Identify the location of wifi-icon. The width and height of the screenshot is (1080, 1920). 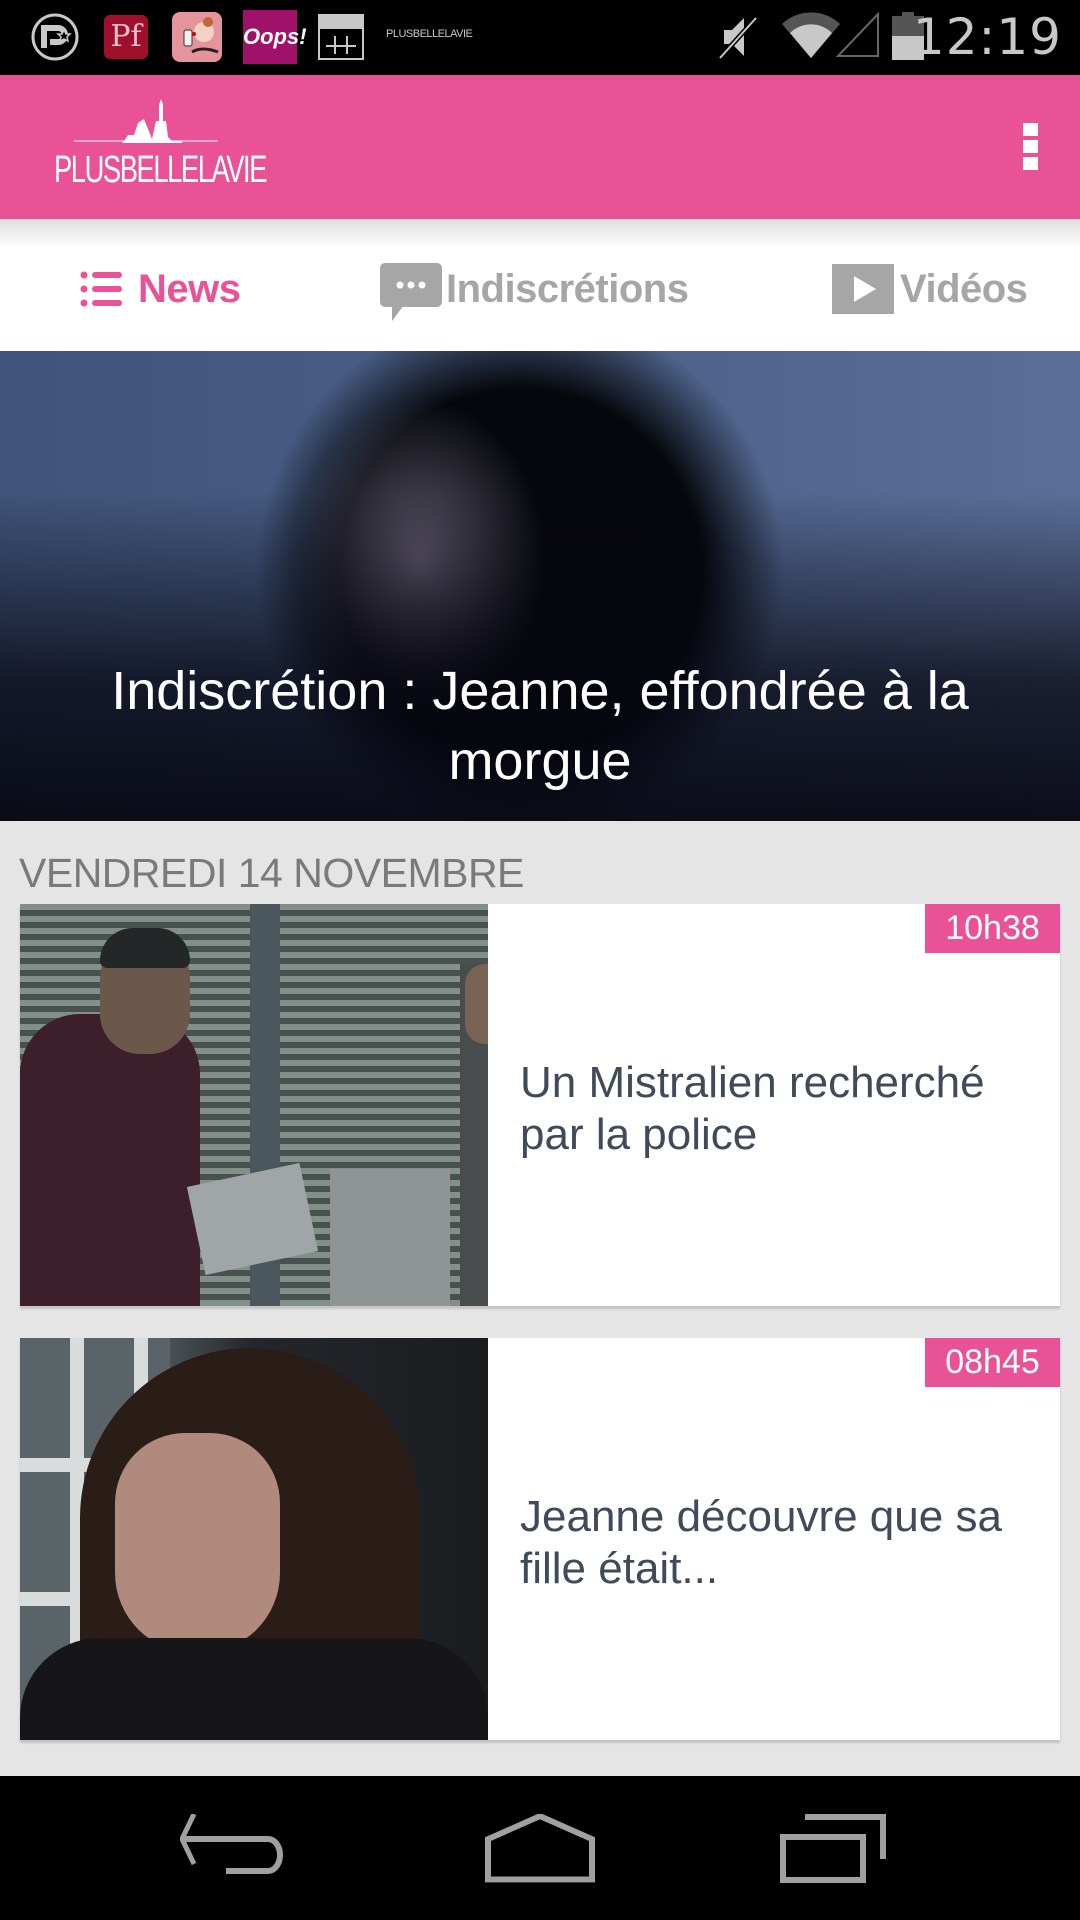
(811, 35).